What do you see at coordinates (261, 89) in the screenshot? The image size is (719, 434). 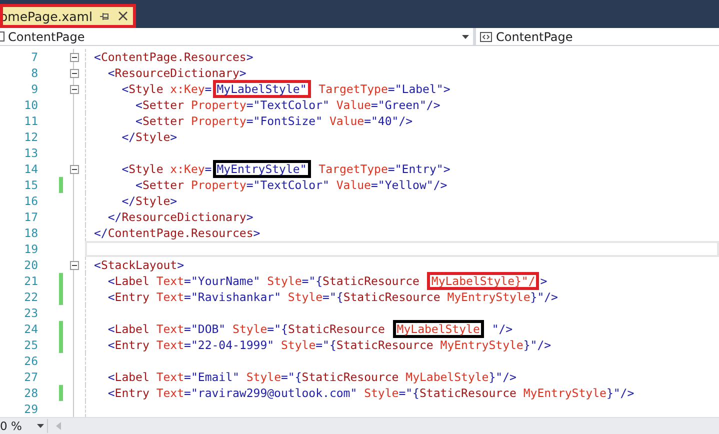 I see `highlighted-code: MyLabelStyle"` at bounding box center [261, 89].